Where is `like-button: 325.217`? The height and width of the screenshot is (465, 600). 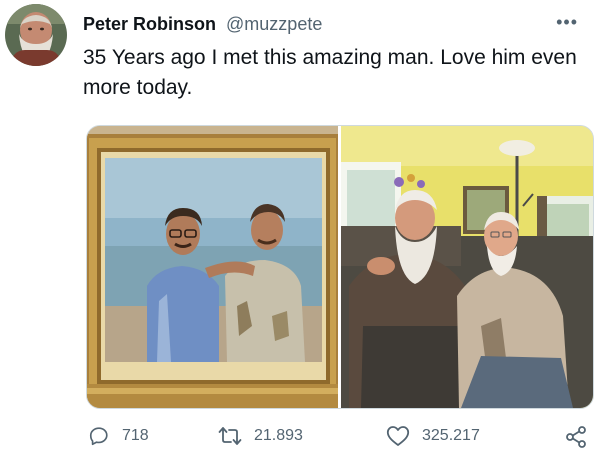 like-button: 325.217 is located at coordinates (433, 436).